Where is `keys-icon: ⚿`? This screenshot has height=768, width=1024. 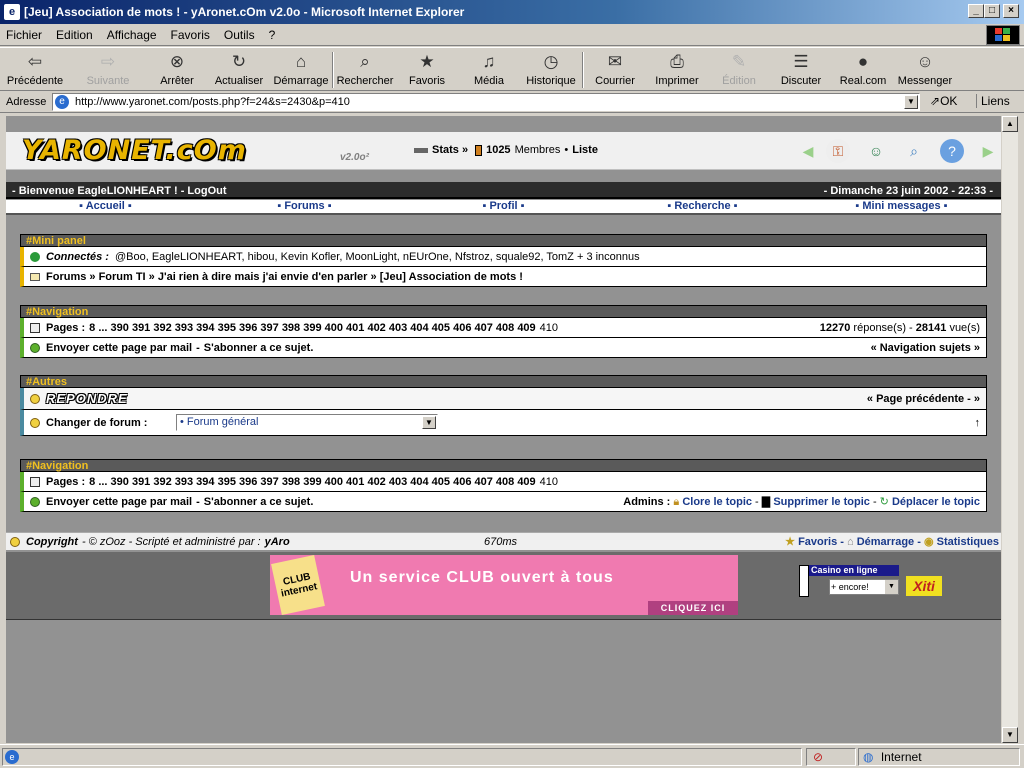 keys-icon: ⚿ is located at coordinates (838, 151).